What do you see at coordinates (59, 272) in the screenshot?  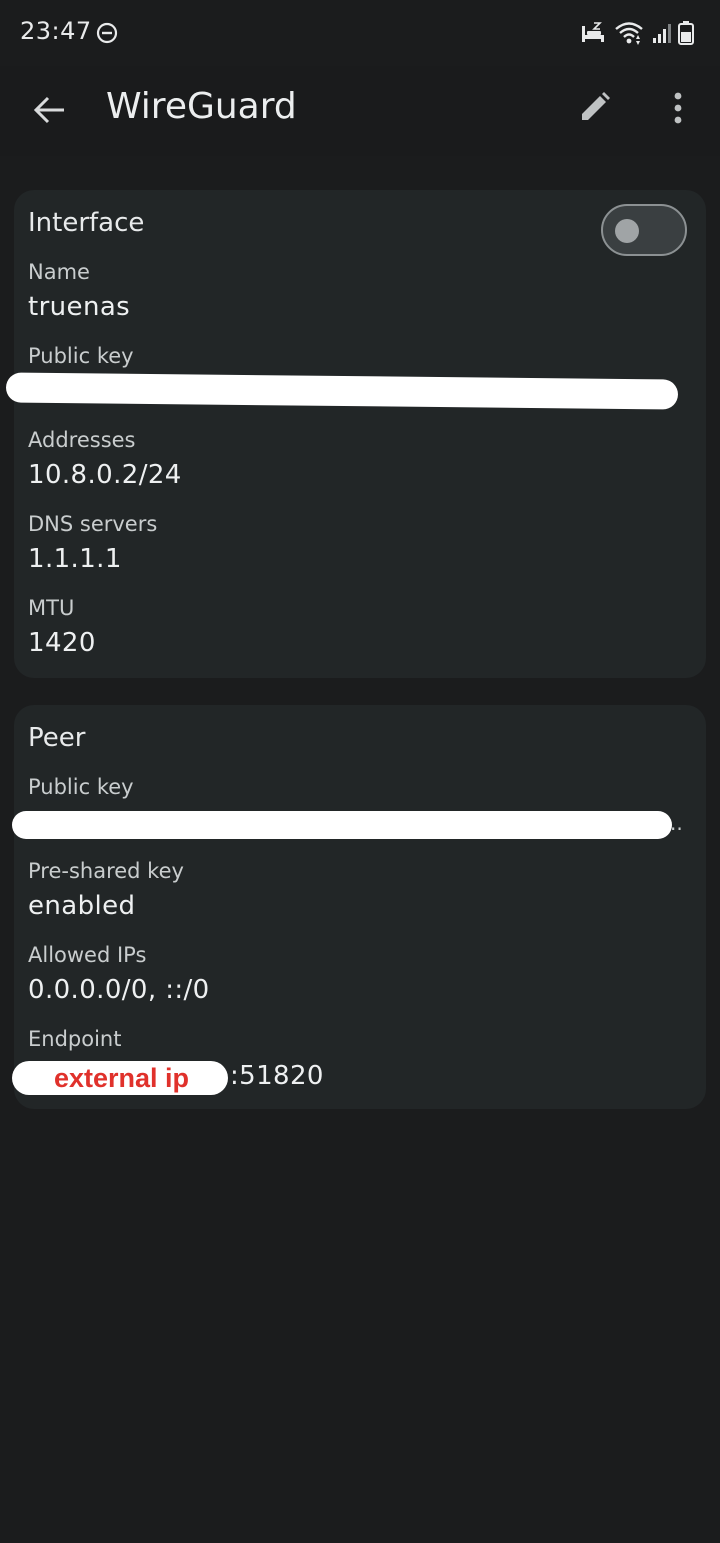 I see `name-label: Name` at bounding box center [59, 272].